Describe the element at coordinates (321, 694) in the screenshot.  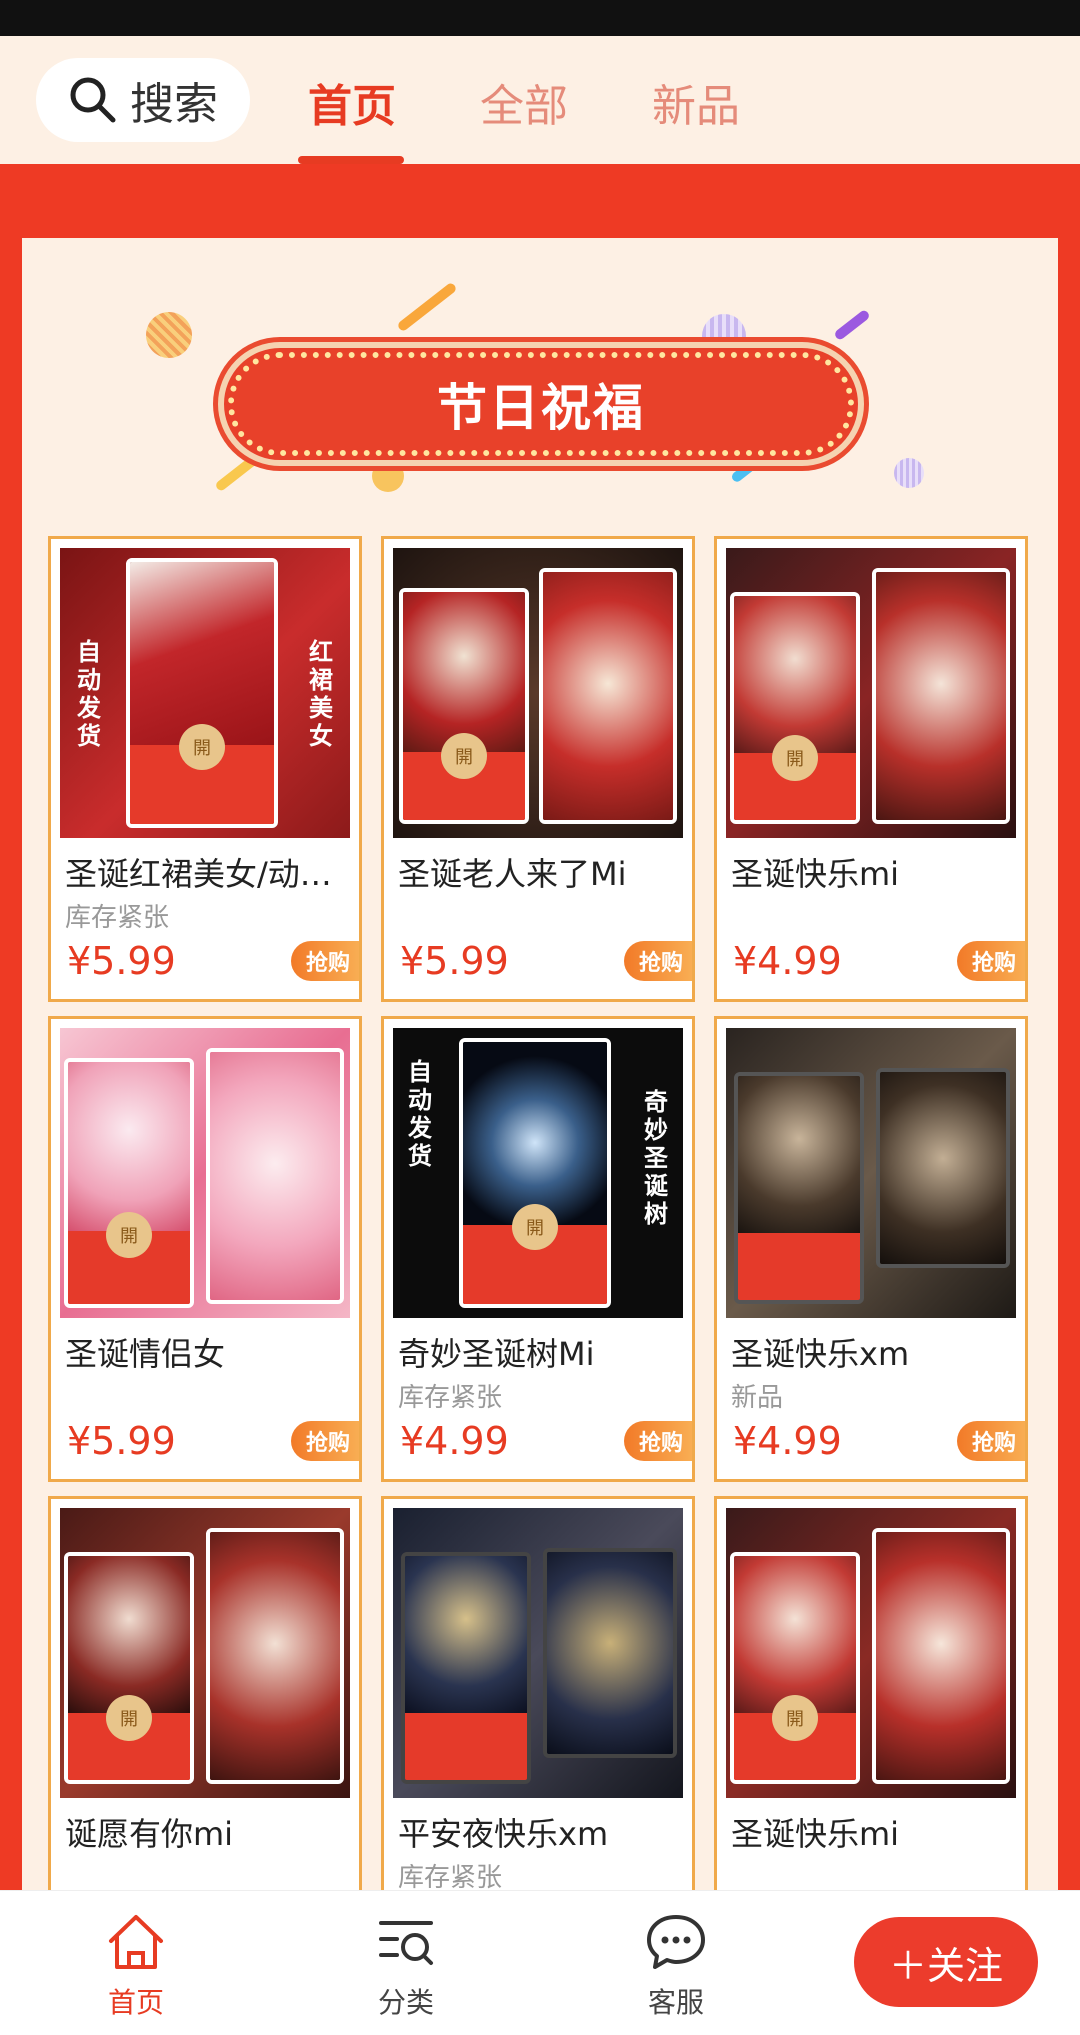
I see `art-text-right: 红裙美女` at that location.